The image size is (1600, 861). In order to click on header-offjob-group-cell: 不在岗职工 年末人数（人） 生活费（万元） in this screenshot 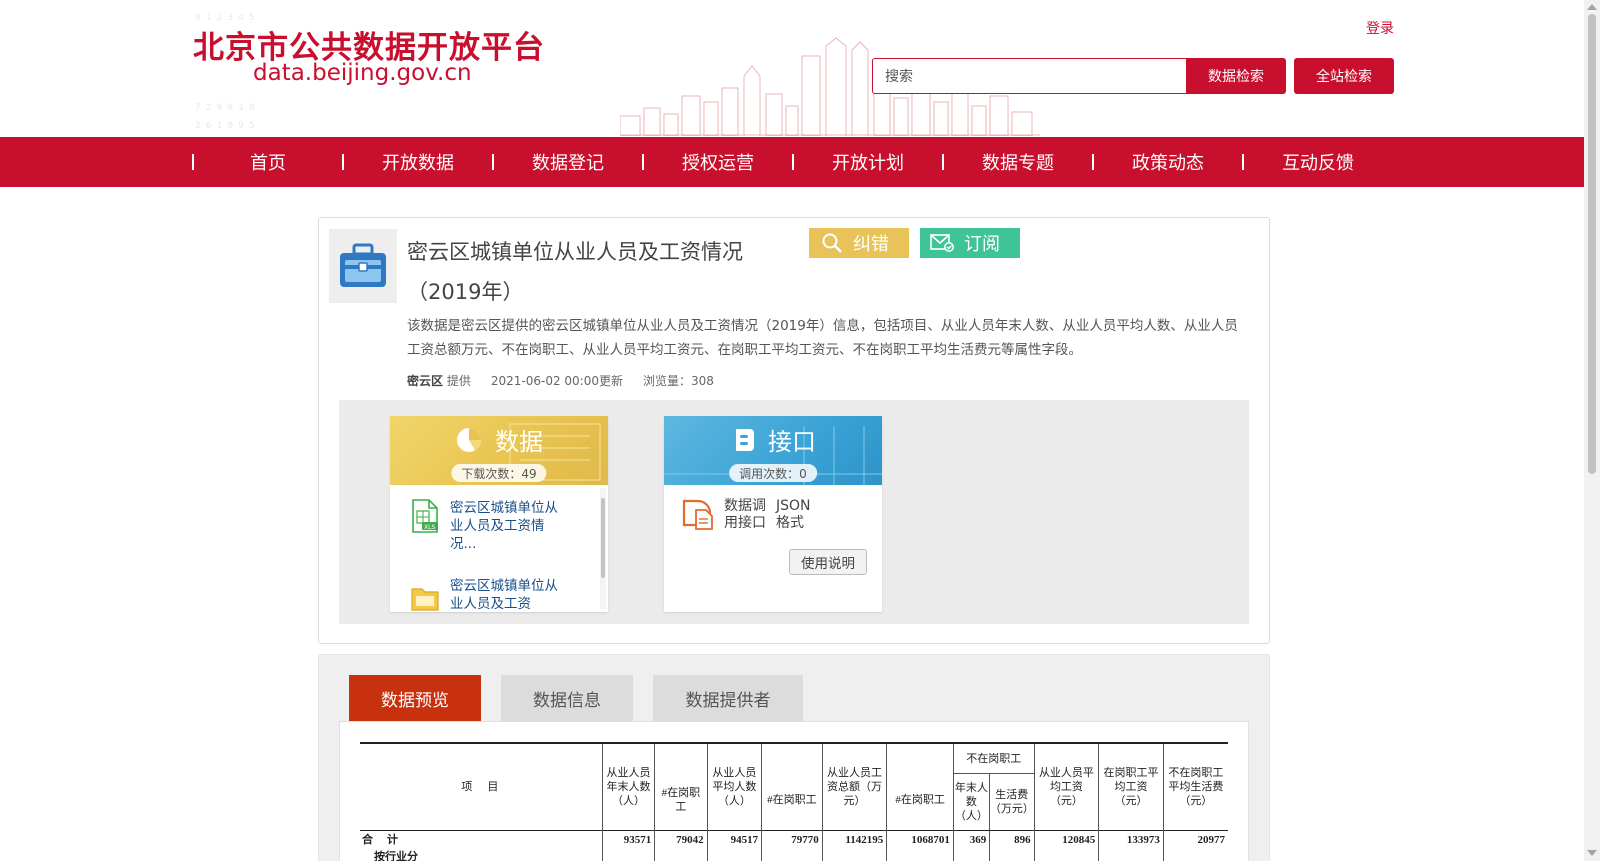, I will do `click(993, 786)`.